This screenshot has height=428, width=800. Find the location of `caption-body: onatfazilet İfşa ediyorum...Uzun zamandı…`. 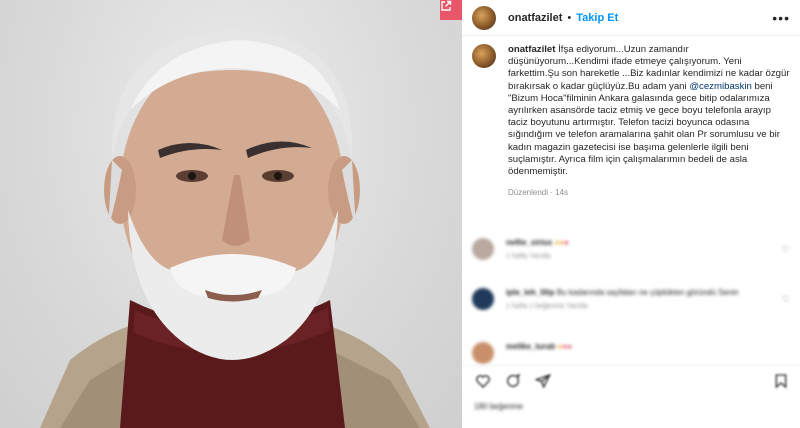

caption-body: onatfazilet İfşa ediyorum...Uzun zamandı… is located at coordinates (649, 120).